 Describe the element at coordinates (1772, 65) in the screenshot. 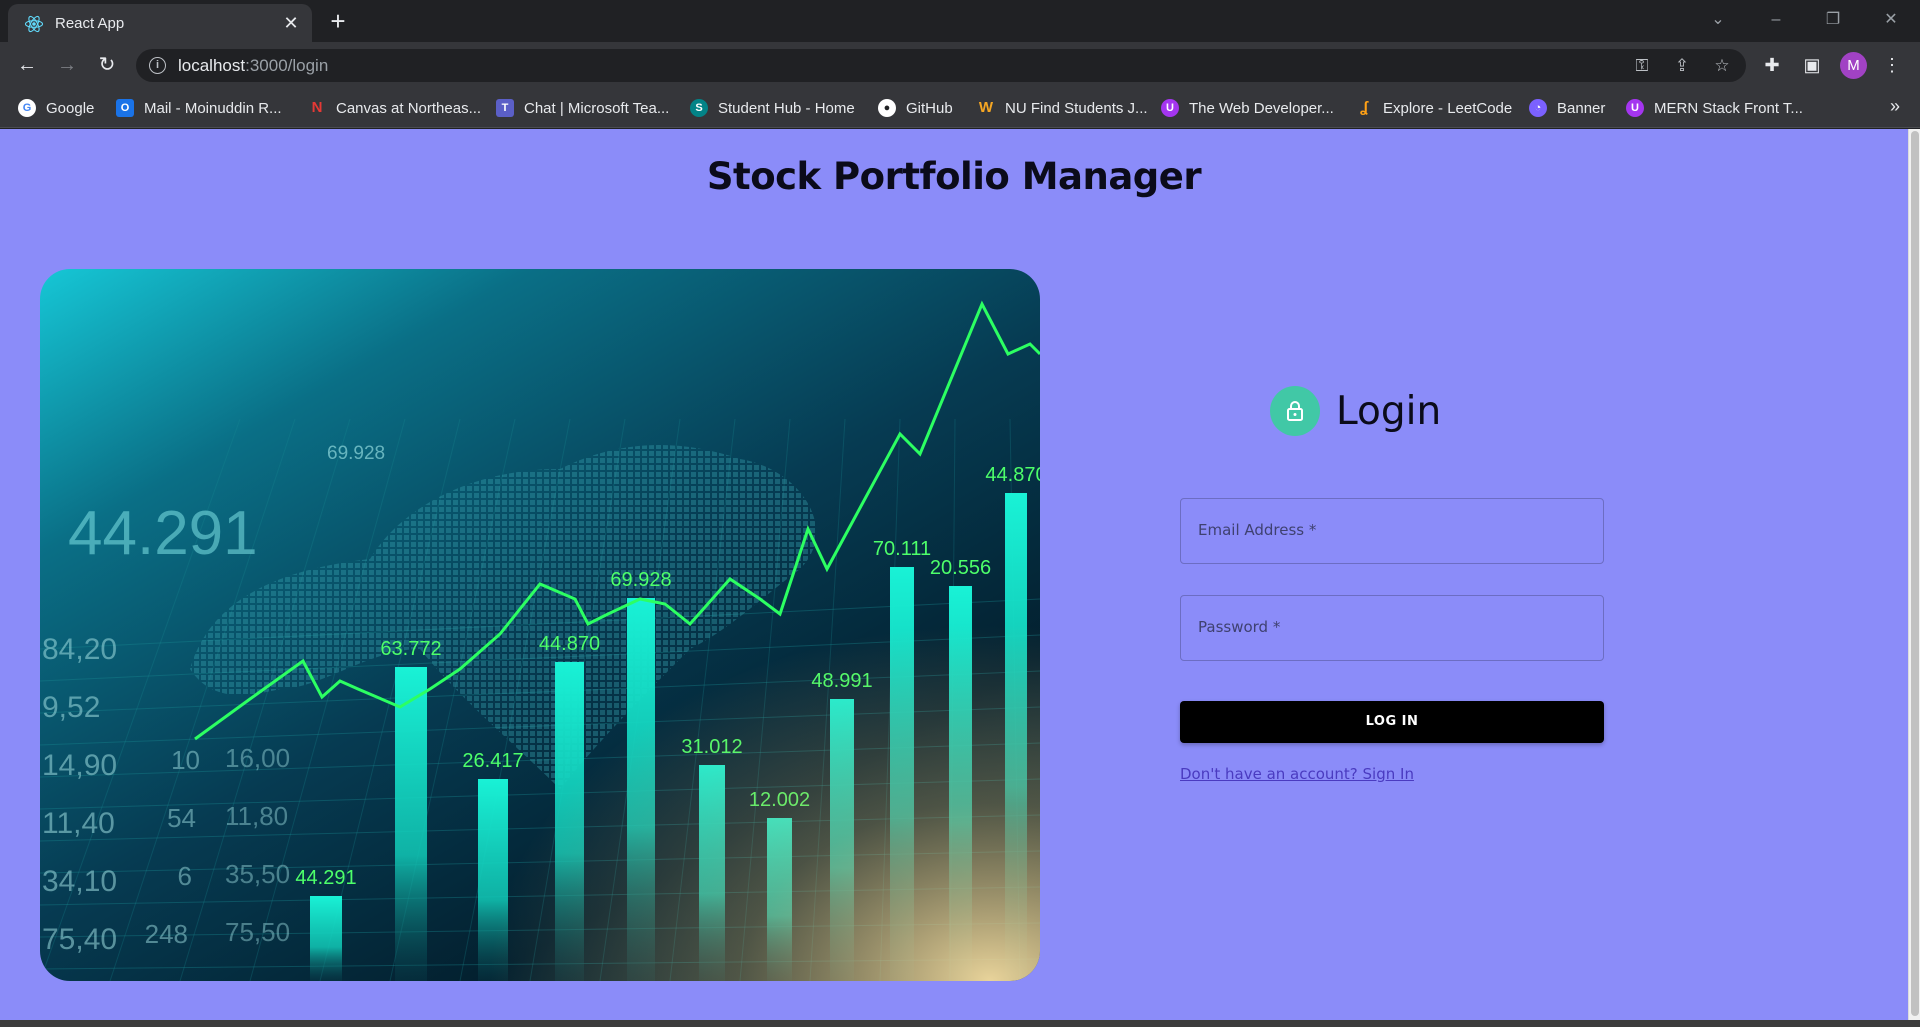

I see `extensions-icon: ✚` at that location.